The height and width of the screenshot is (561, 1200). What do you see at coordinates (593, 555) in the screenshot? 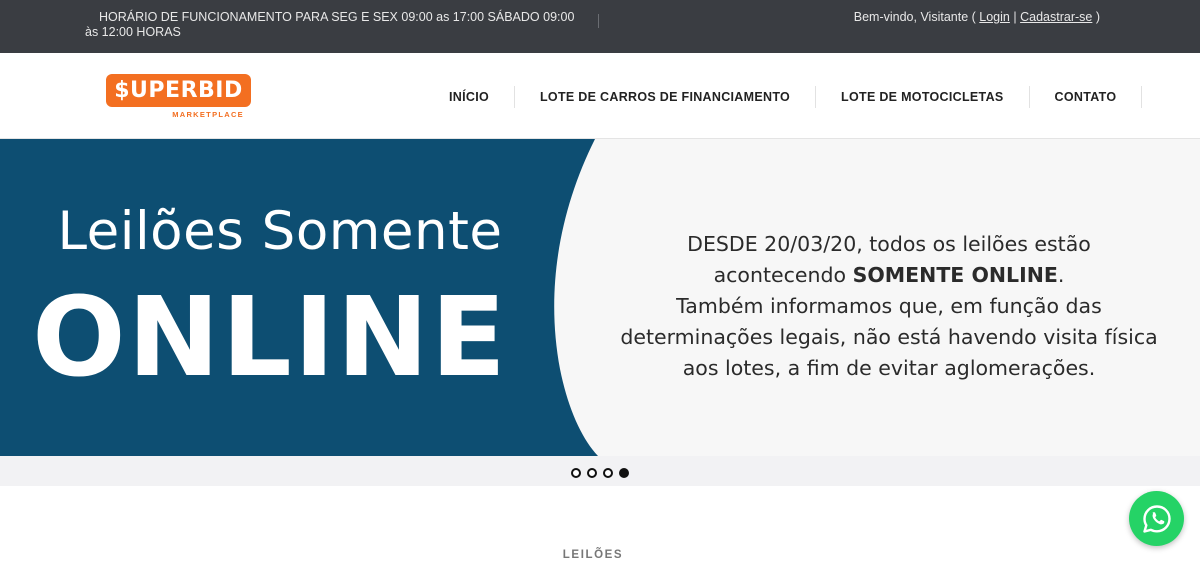
I see `section-title-auctions: LEILÕES` at bounding box center [593, 555].